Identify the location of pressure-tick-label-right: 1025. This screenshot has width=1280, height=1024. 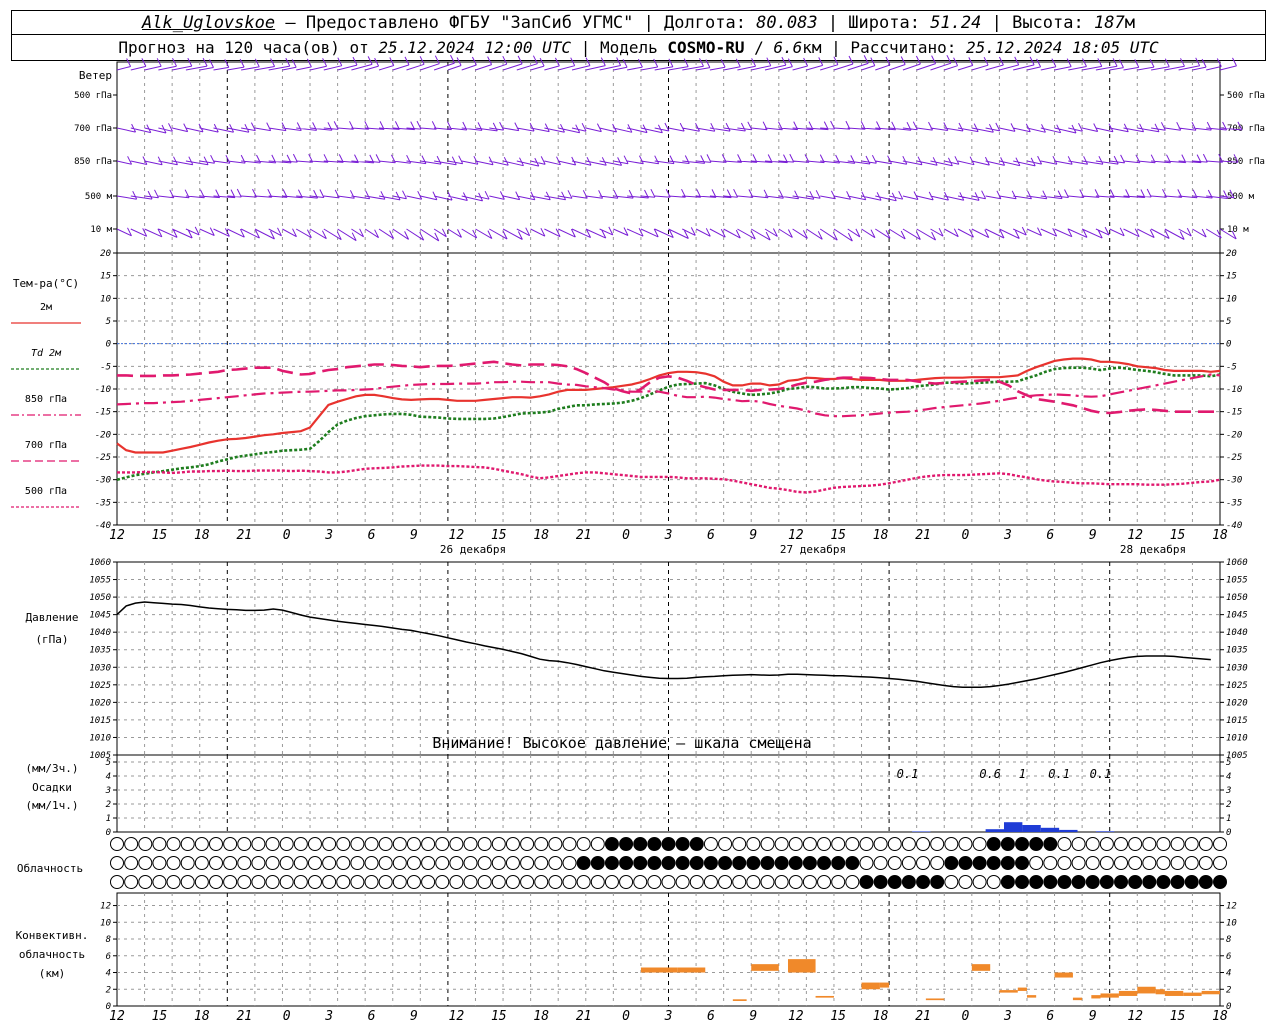
(1237, 686).